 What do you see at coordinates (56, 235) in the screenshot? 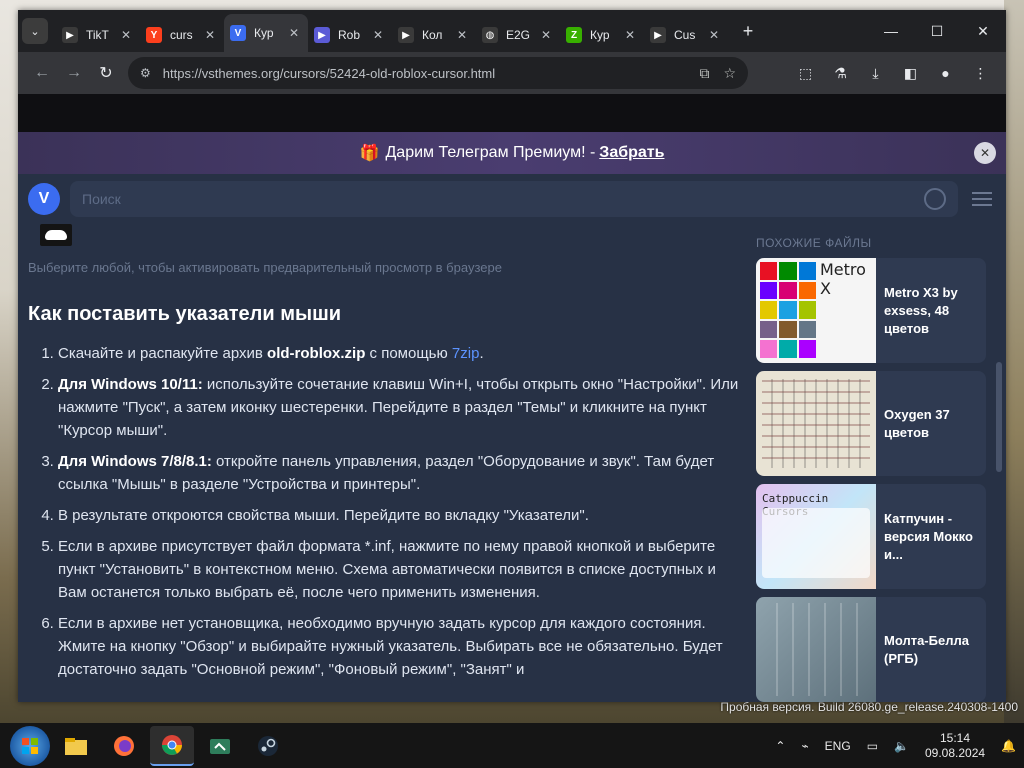
I see `cursor-preview-thumb` at bounding box center [56, 235].